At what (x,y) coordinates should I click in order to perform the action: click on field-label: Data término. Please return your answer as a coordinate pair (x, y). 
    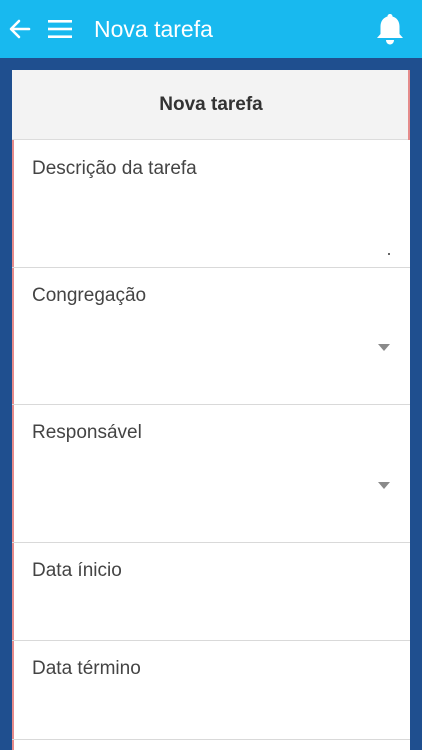
    Looking at the image, I should click on (86, 668).